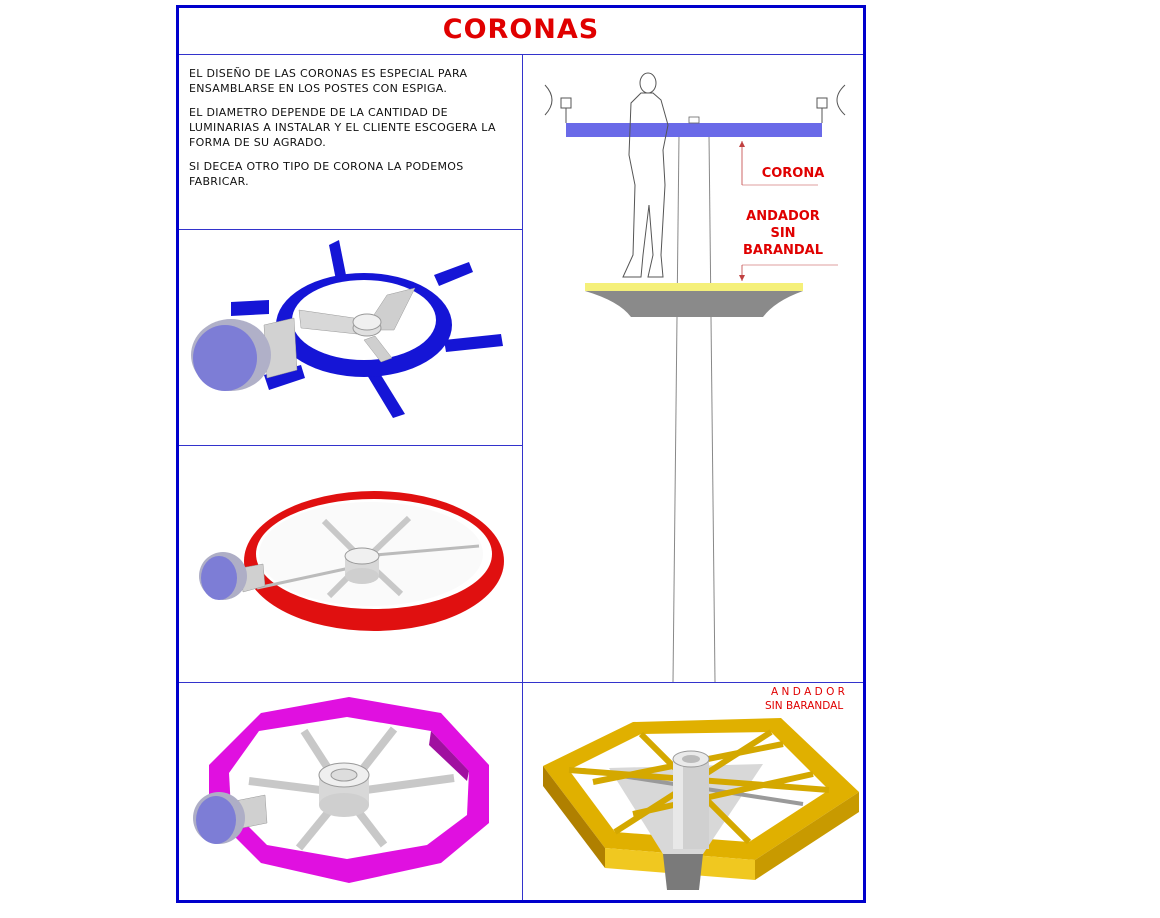  Describe the element at coordinates (831, 103) in the screenshot. I see `luminaire-icon-right` at that location.